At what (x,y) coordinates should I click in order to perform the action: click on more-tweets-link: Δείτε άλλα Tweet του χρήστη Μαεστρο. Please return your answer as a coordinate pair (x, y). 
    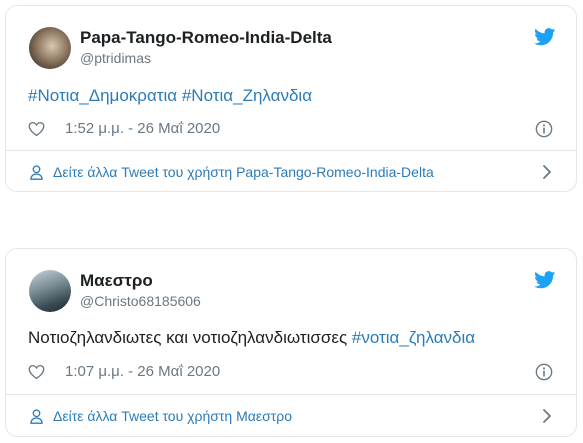
    Looking at the image, I should click on (161, 416).